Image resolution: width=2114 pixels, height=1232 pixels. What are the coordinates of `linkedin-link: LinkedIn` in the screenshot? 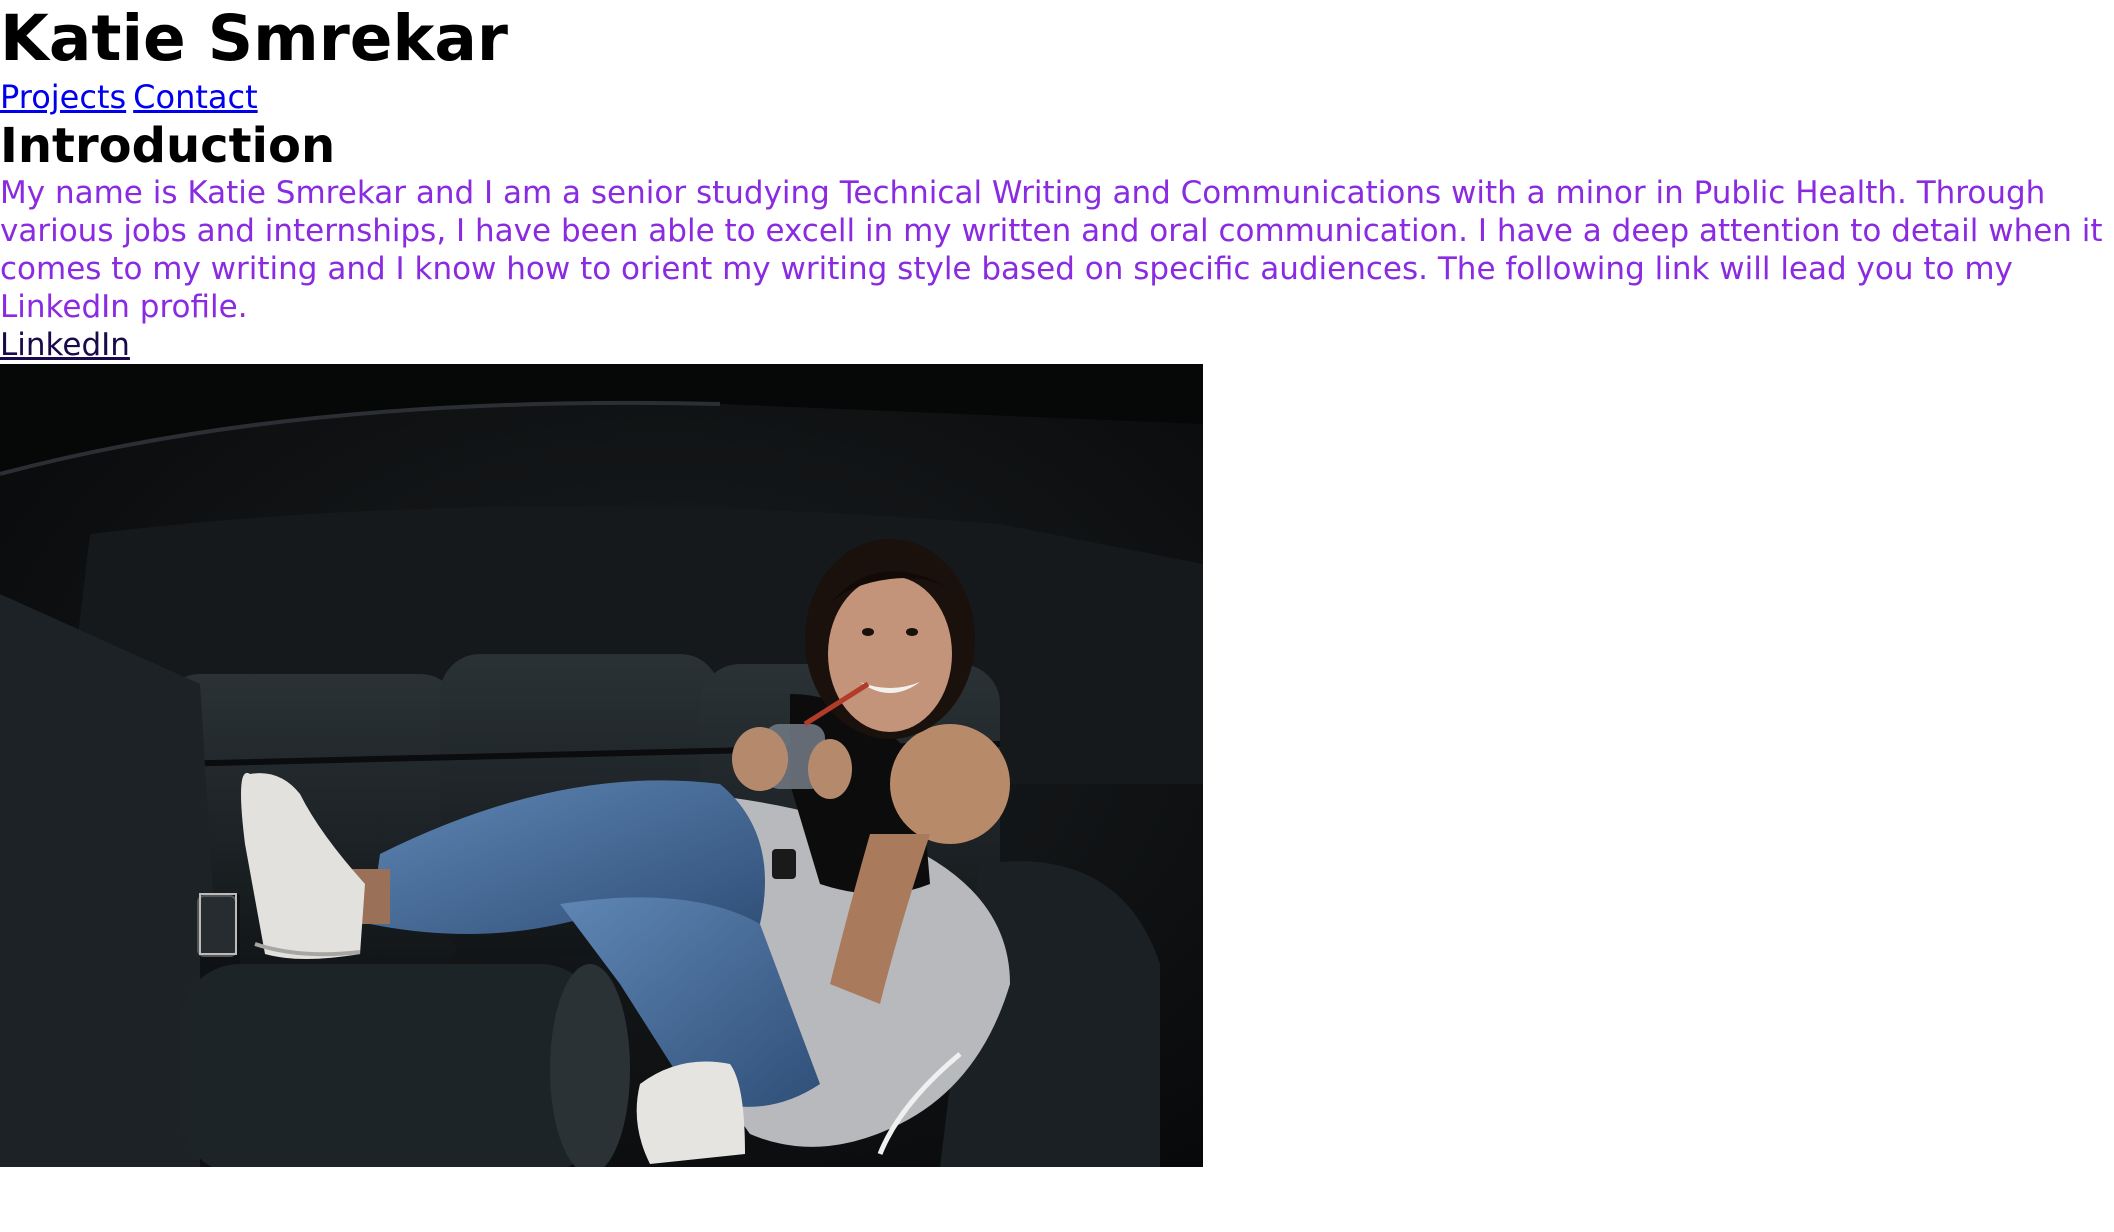 It's located at (65, 345).